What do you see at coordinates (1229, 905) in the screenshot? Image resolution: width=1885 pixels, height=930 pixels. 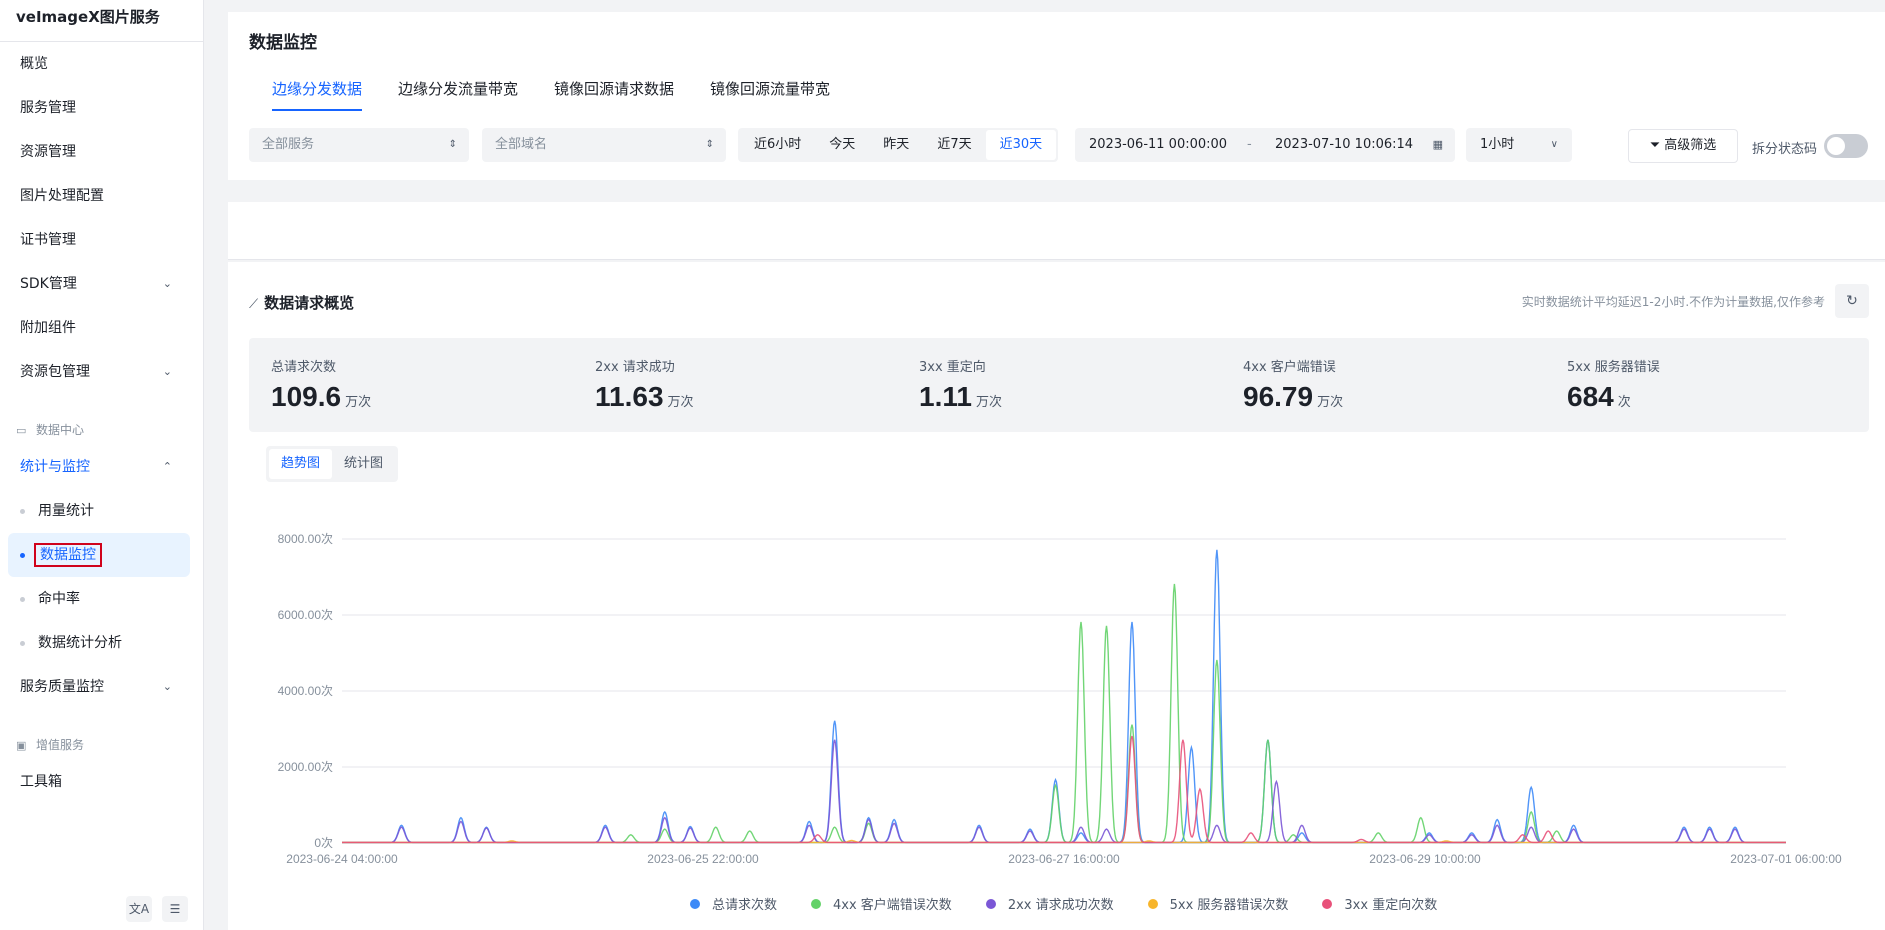 I see `legend-label: 5xx 服务器错误次数` at bounding box center [1229, 905].